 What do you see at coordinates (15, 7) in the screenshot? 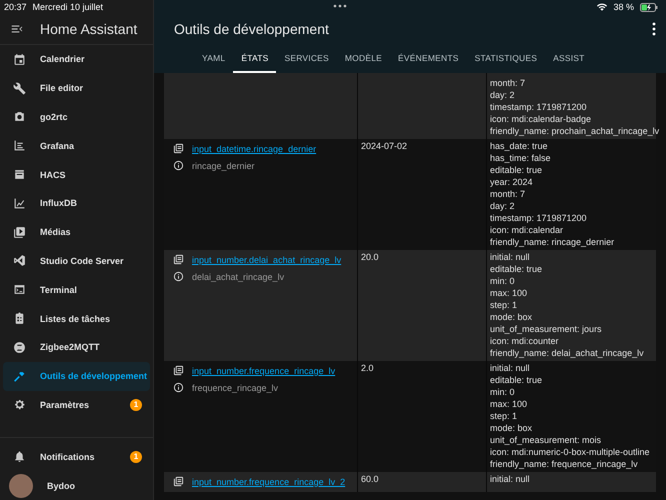
I see `status-time: 20:37` at bounding box center [15, 7].